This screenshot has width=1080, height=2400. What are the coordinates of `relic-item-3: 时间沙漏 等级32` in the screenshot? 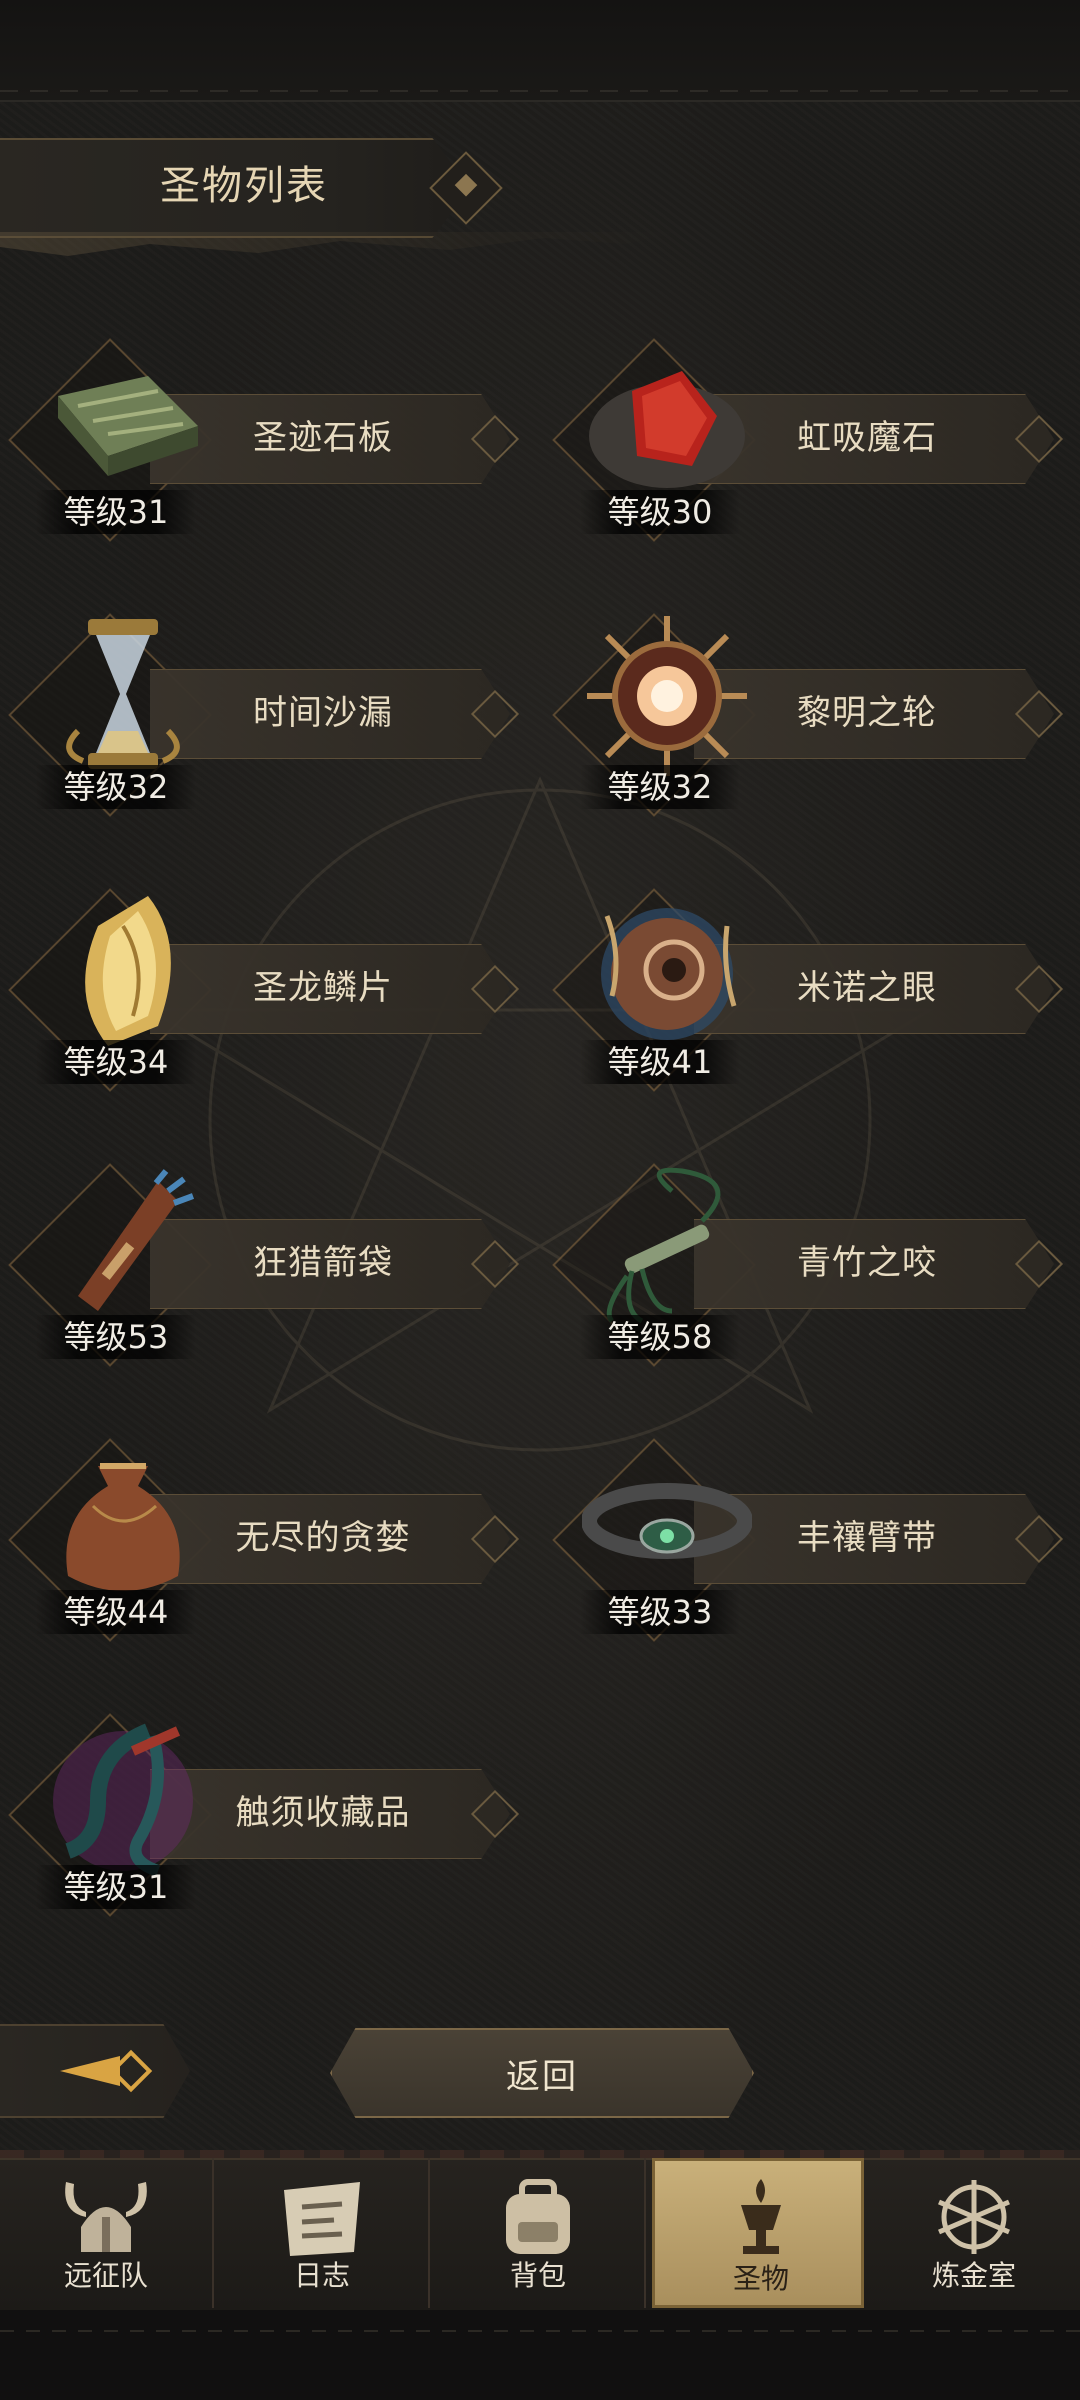 It's located at (260, 715).